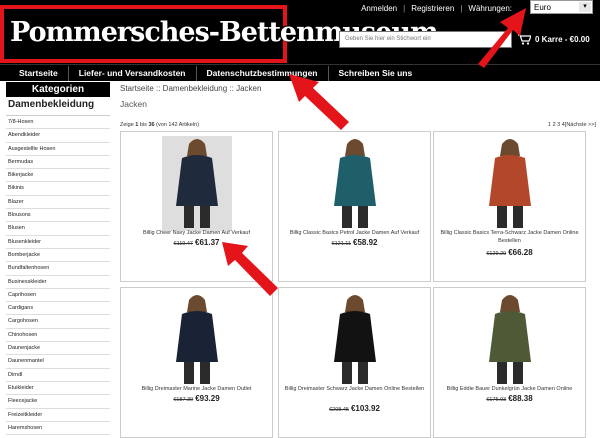  Describe the element at coordinates (358, 87) in the screenshot. I see `breadcrumb: Startseite :: Damenbekleidung :: Jacken` at that location.